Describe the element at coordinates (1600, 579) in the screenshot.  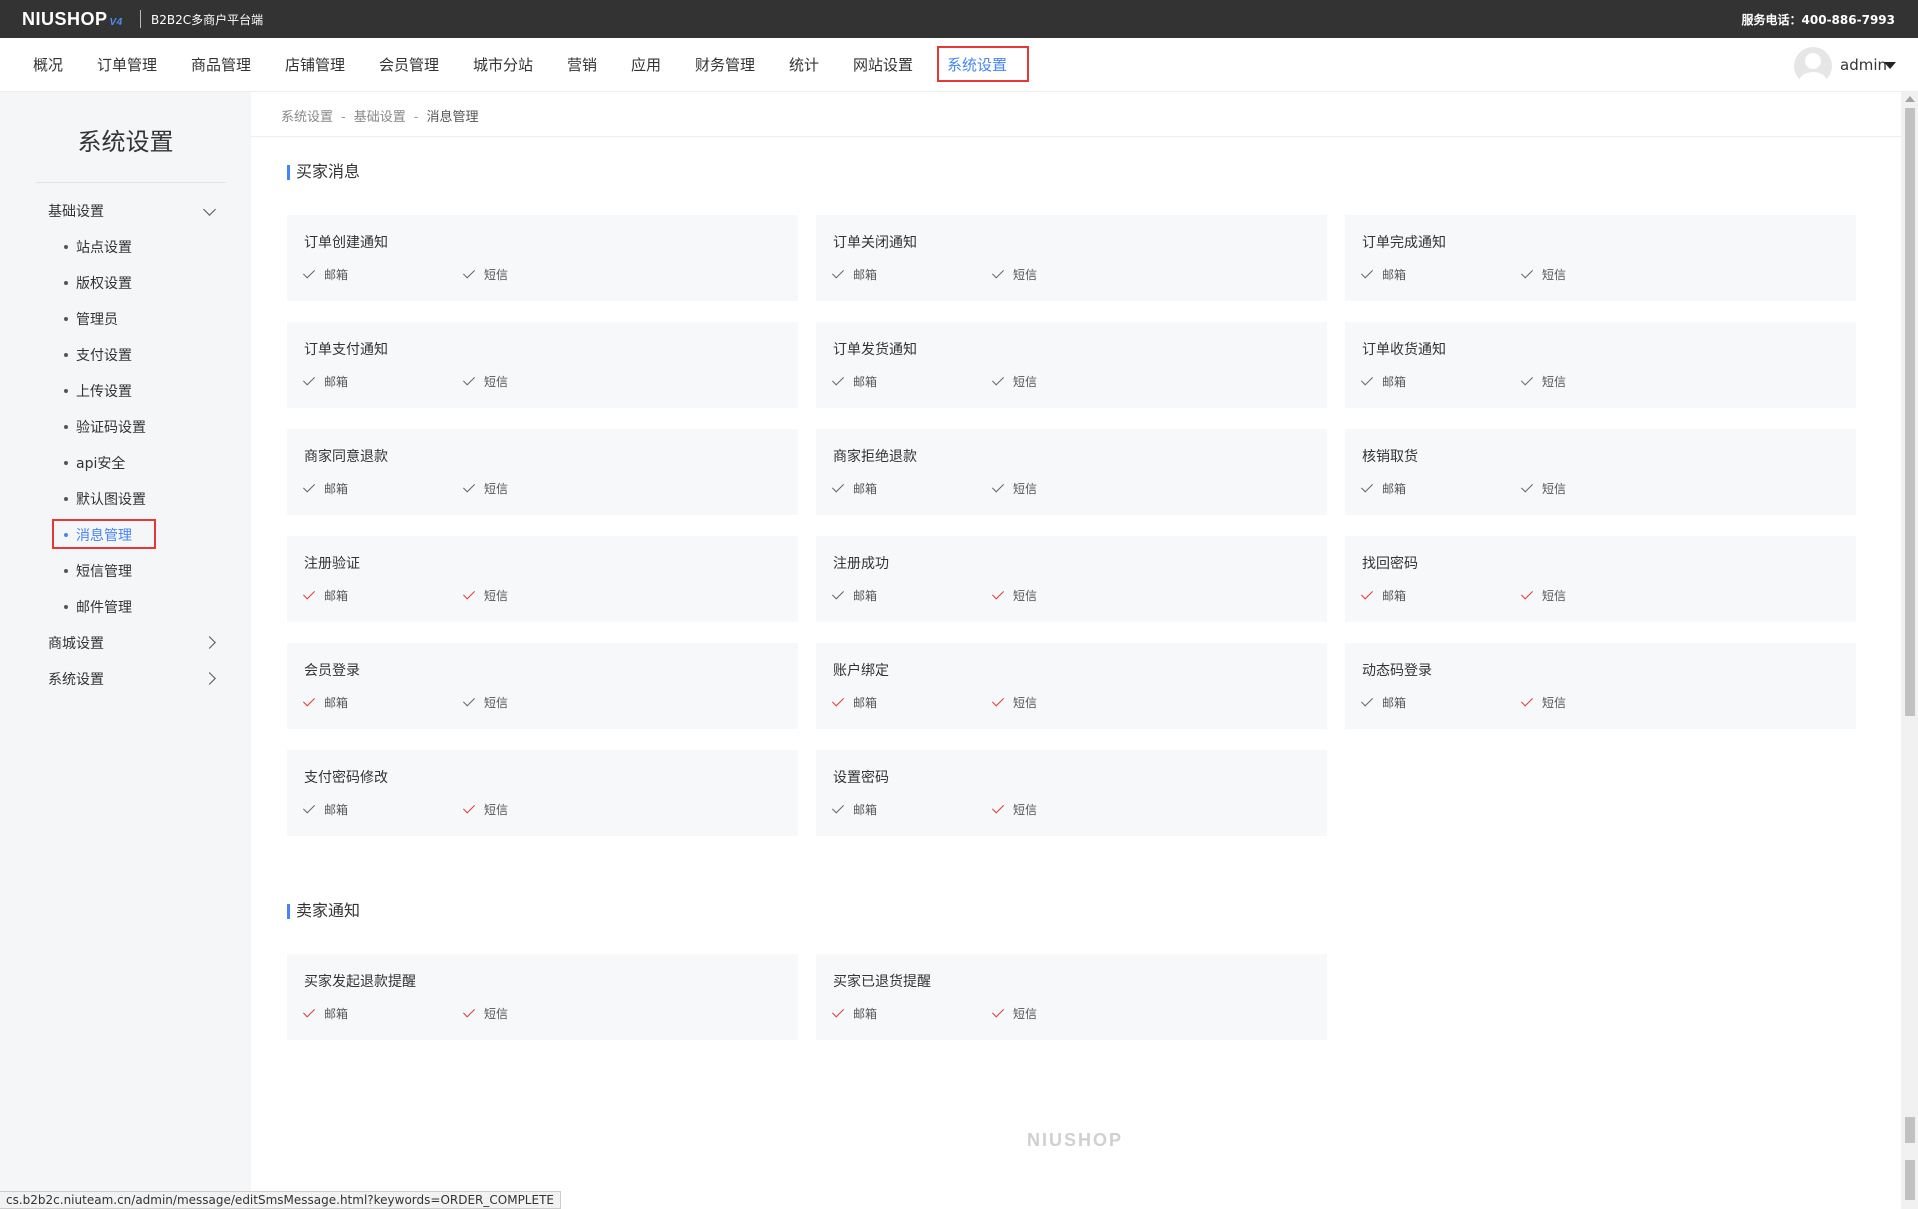
I see `message-card: 找回密码 邮箱 短信` at that location.